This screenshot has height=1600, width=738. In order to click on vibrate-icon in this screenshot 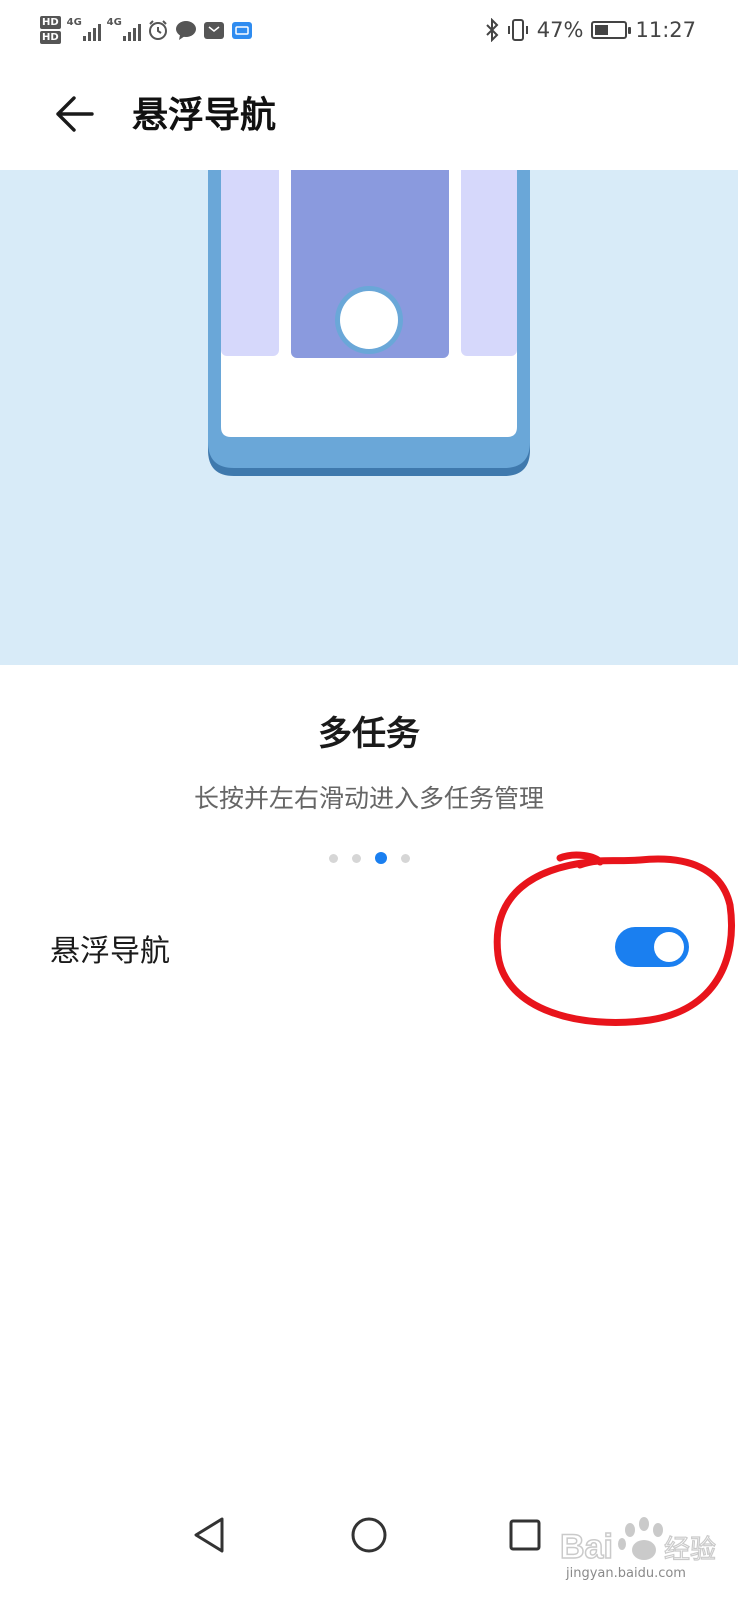, I will do `click(517, 30)`.